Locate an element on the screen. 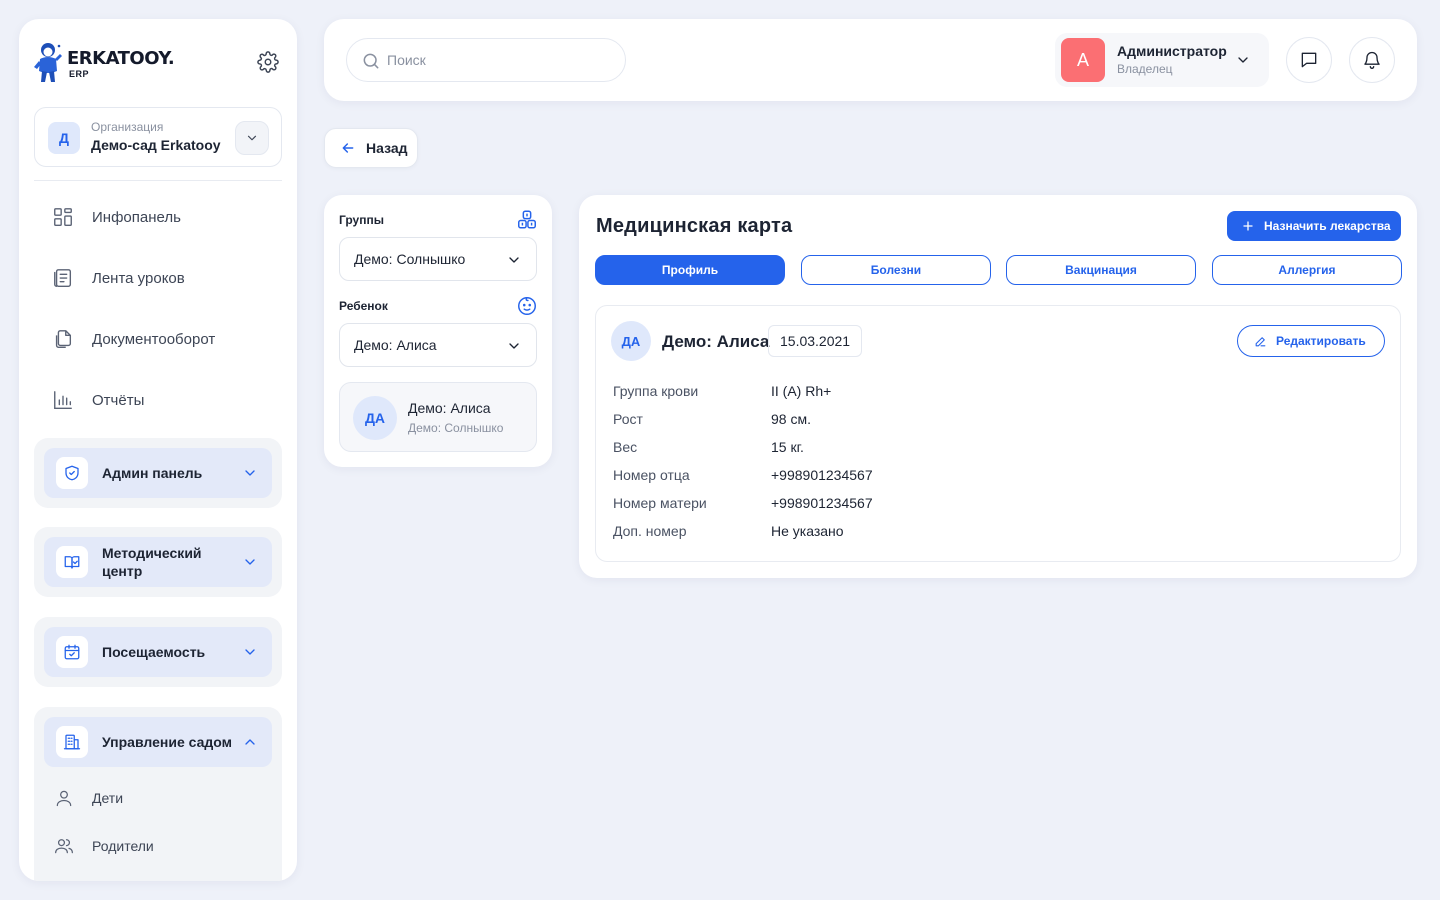 The image size is (1440, 900). organization-dropdown-button is located at coordinates (252, 138).